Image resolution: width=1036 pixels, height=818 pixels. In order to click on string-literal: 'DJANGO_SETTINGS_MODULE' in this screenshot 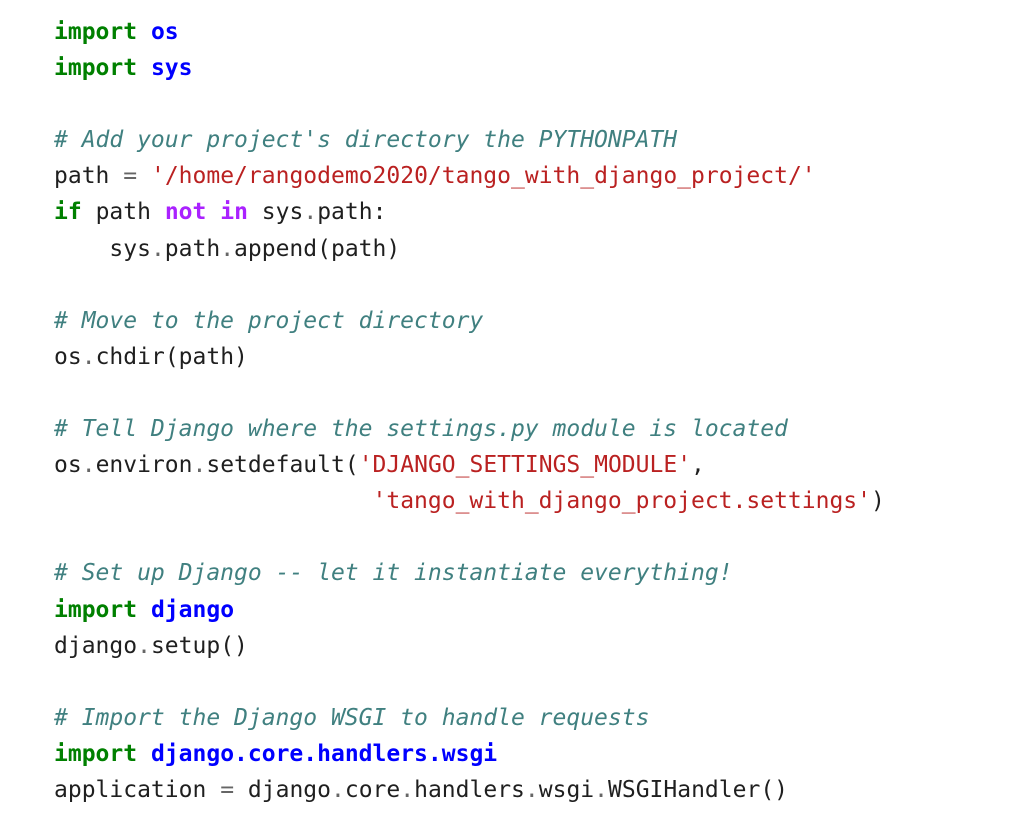, I will do `click(525, 465)`.